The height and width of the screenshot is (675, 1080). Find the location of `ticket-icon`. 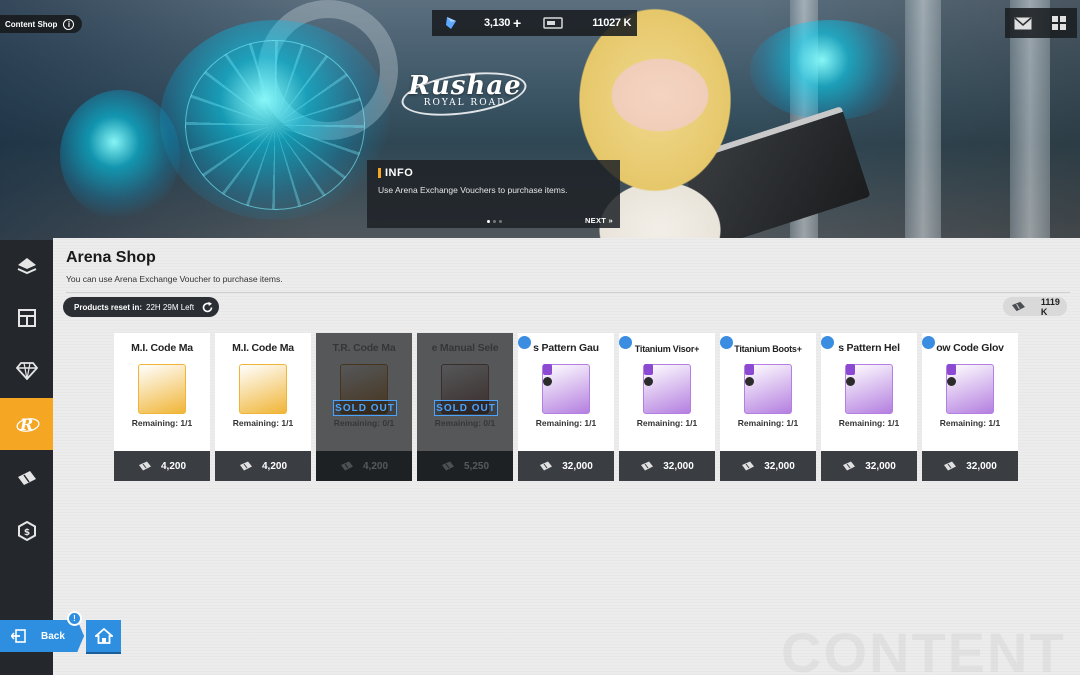

ticket-icon is located at coordinates (26, 478).